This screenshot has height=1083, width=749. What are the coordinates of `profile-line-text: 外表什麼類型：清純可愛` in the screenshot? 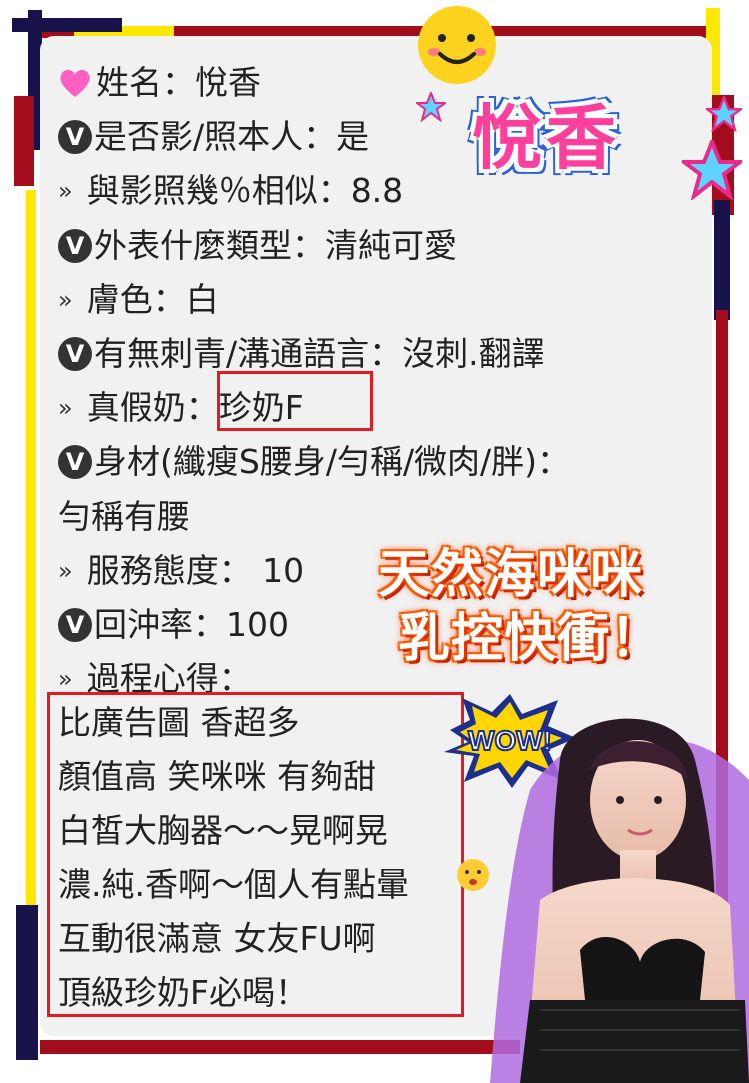 It's located at (275, 245).